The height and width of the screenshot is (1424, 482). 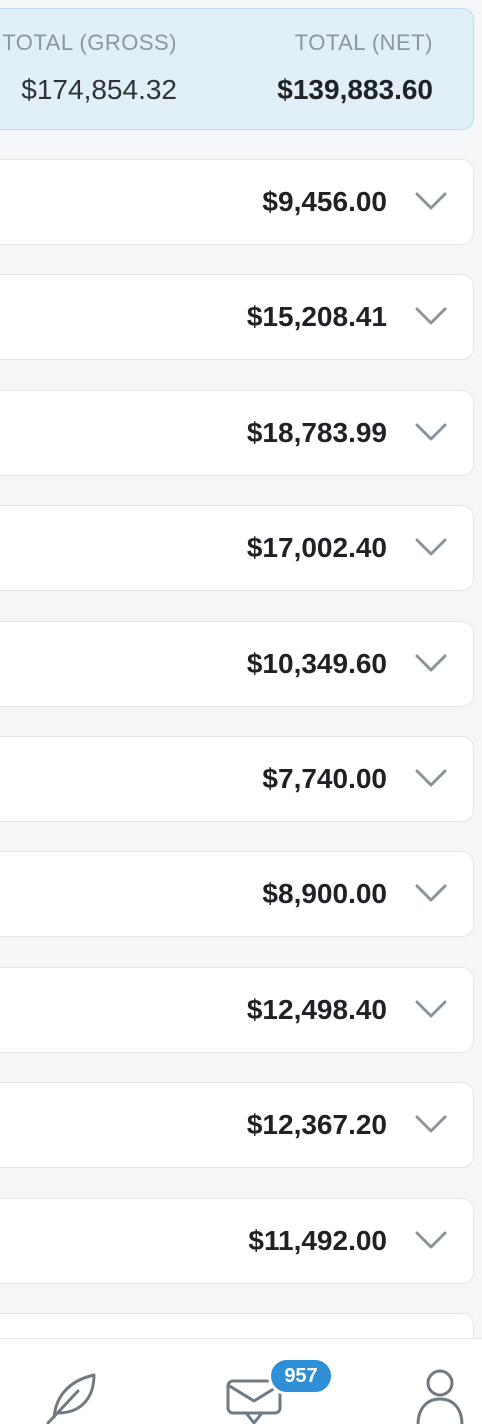 What do you see at coordinates (324, 201) in the screenshot?
I see `payment-row-amount: $9,456.00` at bounding box center [324, 201].